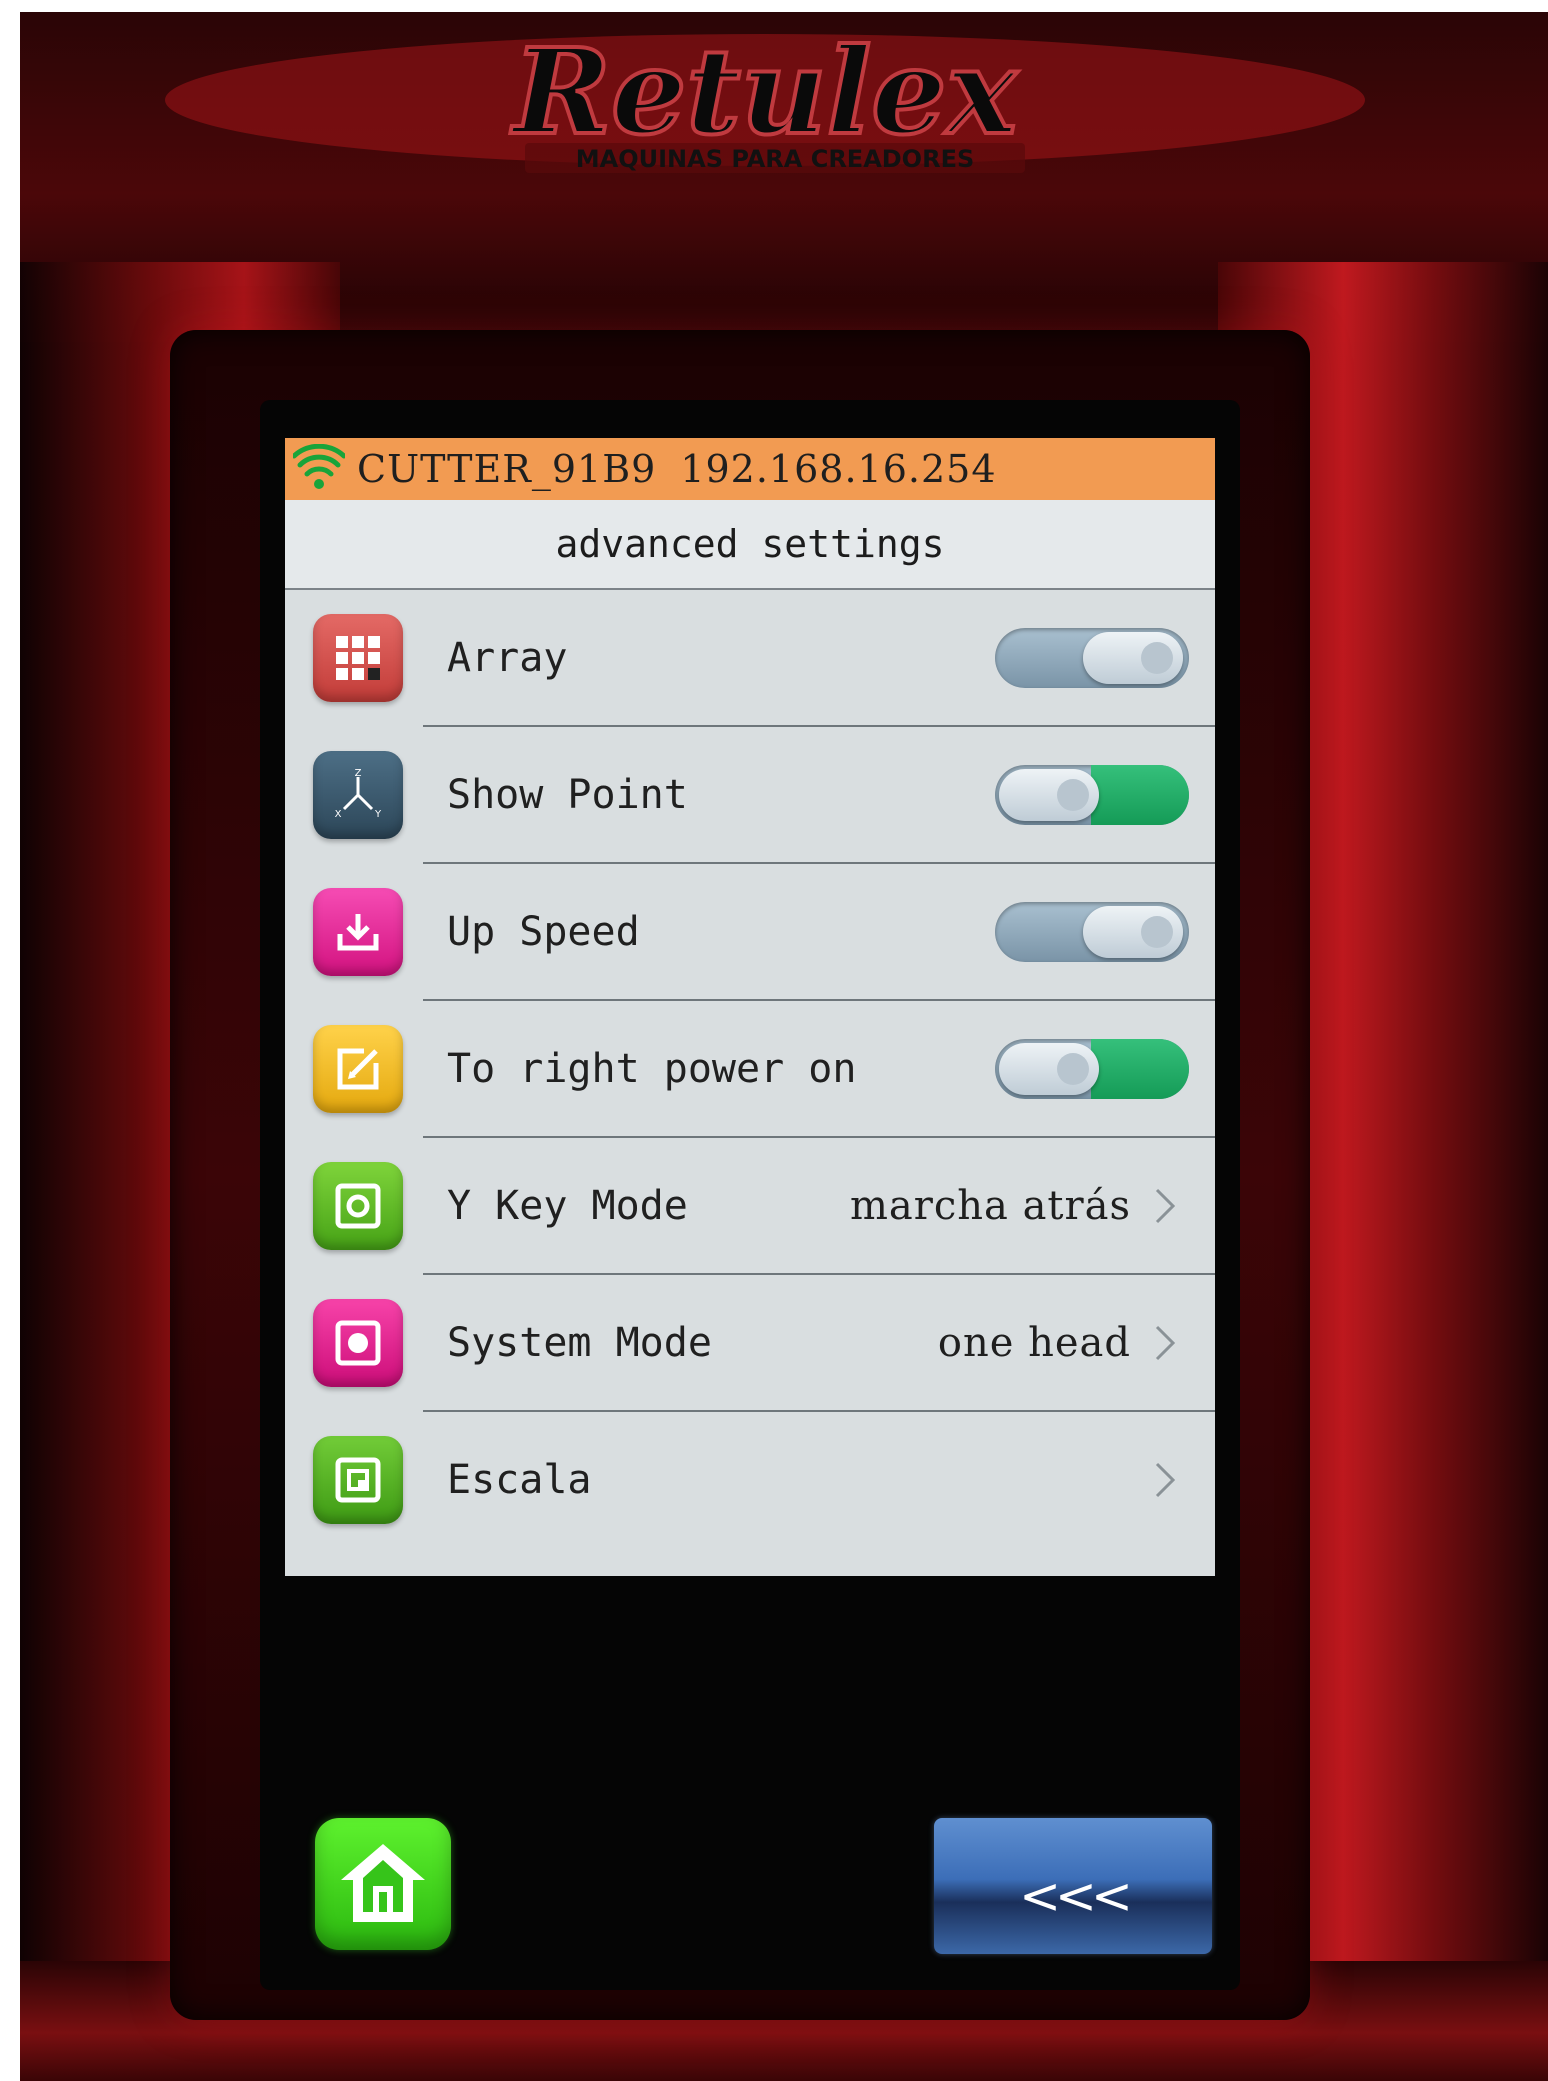  Describe the element at coordinates (338, 814) in the screenshot. I see `svg-text: X` at that location.